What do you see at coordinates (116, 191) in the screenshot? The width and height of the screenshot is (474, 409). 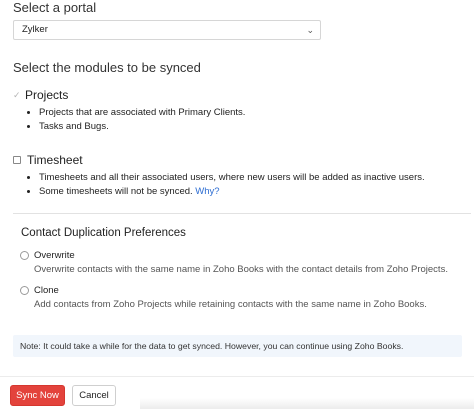 I see `timesheet-note-text: Some timesheets will not be synced.` at bounding box center [116, 191].